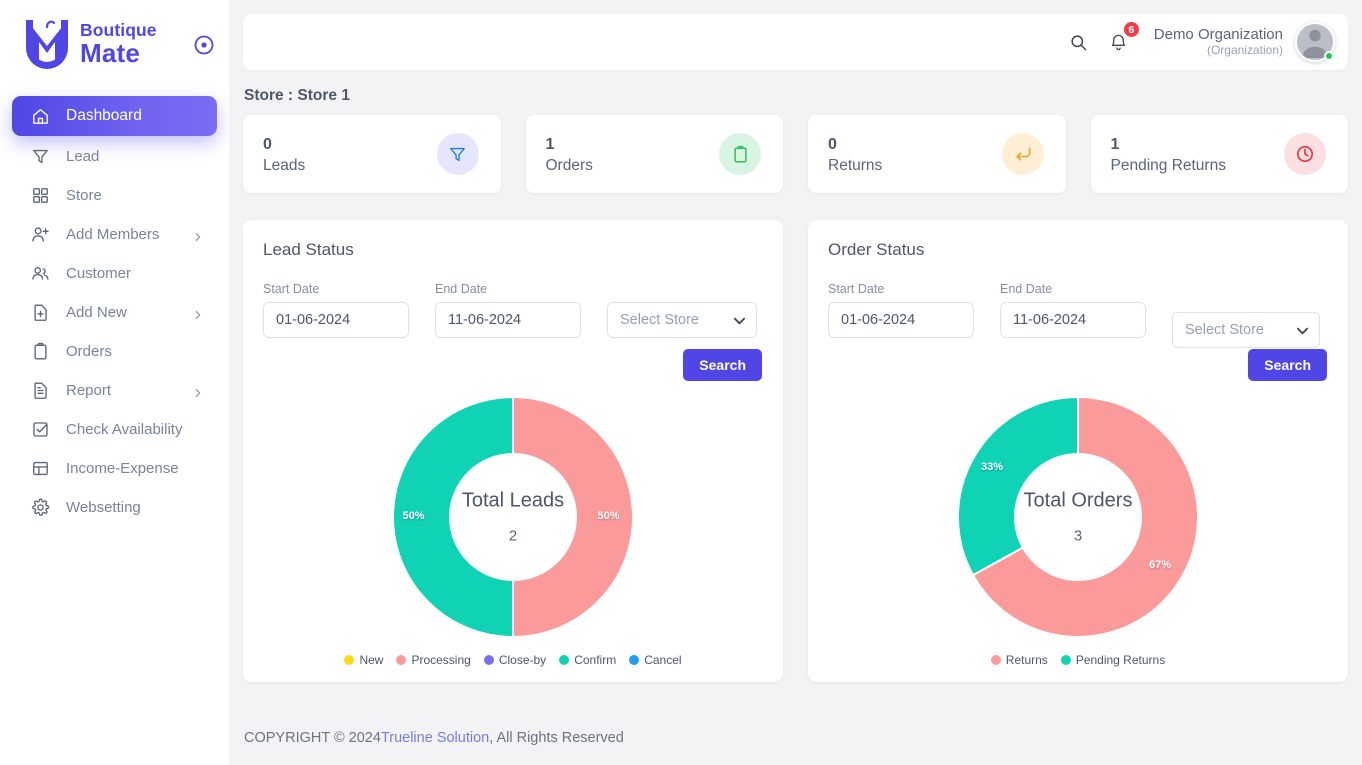  I want to click on legend-label: Processing, so click(441, 660).